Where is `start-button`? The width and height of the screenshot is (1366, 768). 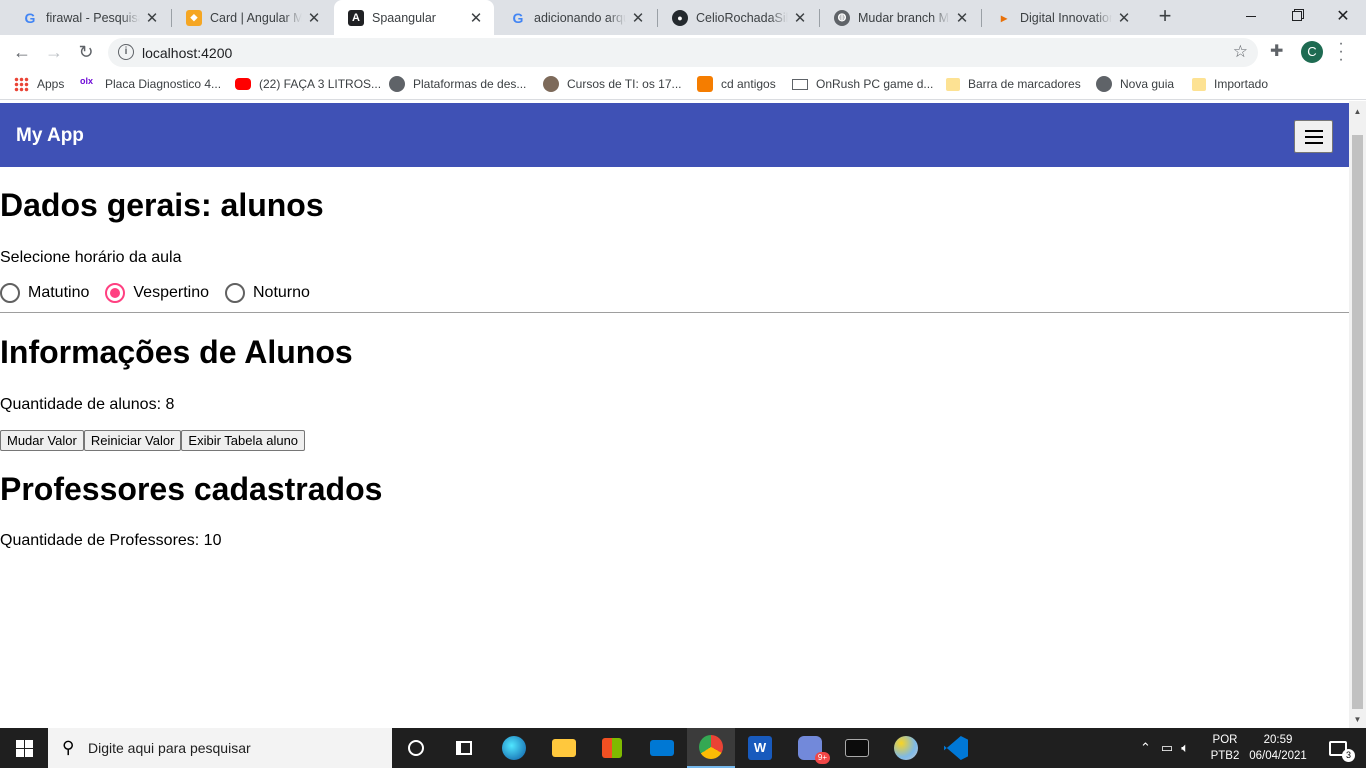 start-button is located at coordinates (24, 748).